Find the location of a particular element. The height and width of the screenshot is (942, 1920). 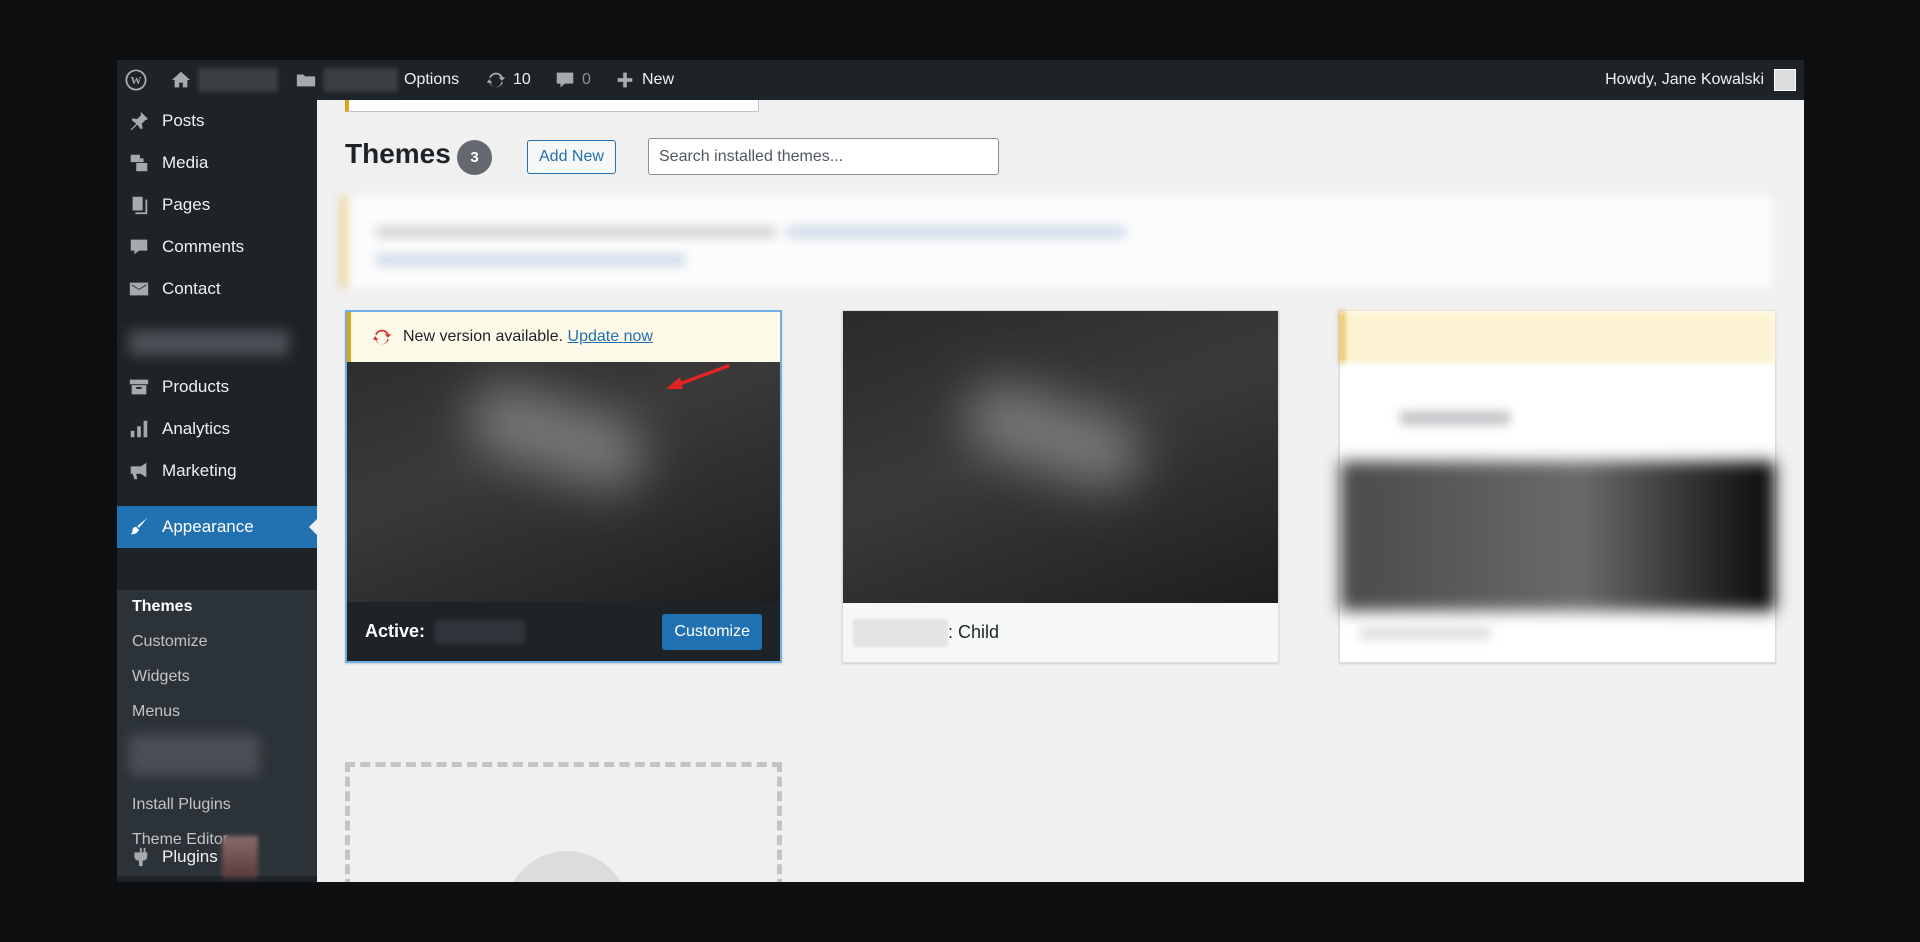

theme-footer: : Child is located at coordinates (1060, 632).